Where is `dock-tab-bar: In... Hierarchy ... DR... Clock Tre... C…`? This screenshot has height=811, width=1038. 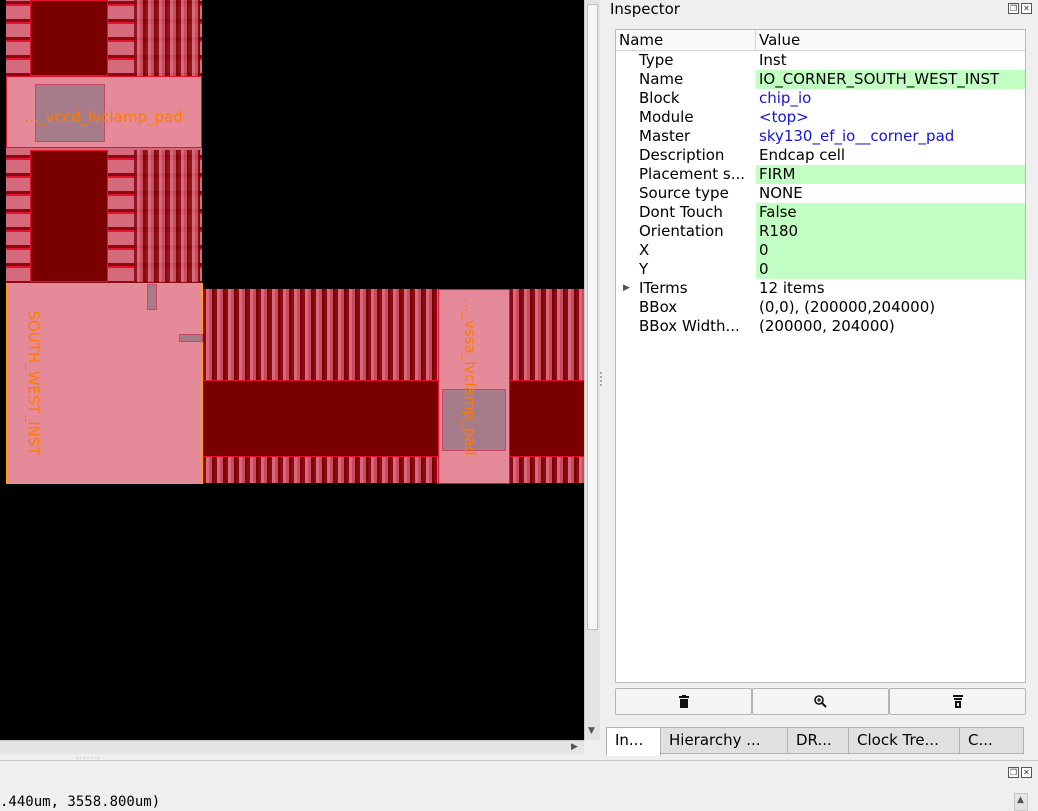
dock-tab-bar: In... Hierarchy ... DR... Clock Tre... C… is located at coordinates (815, 741).